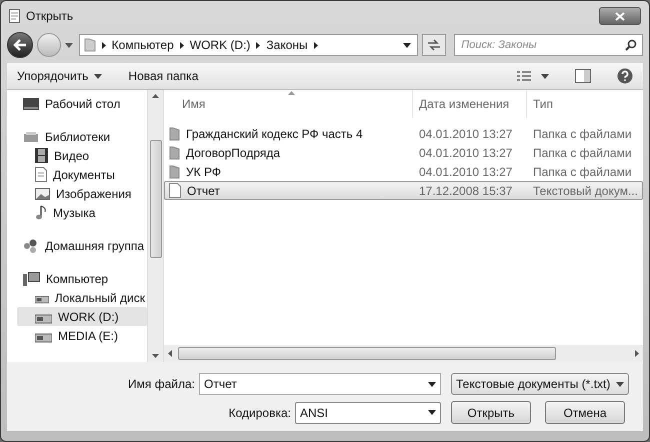  Describe the element at coordinates (155, 96) in the screenshot. I see `scroll-up-icon` at that location.